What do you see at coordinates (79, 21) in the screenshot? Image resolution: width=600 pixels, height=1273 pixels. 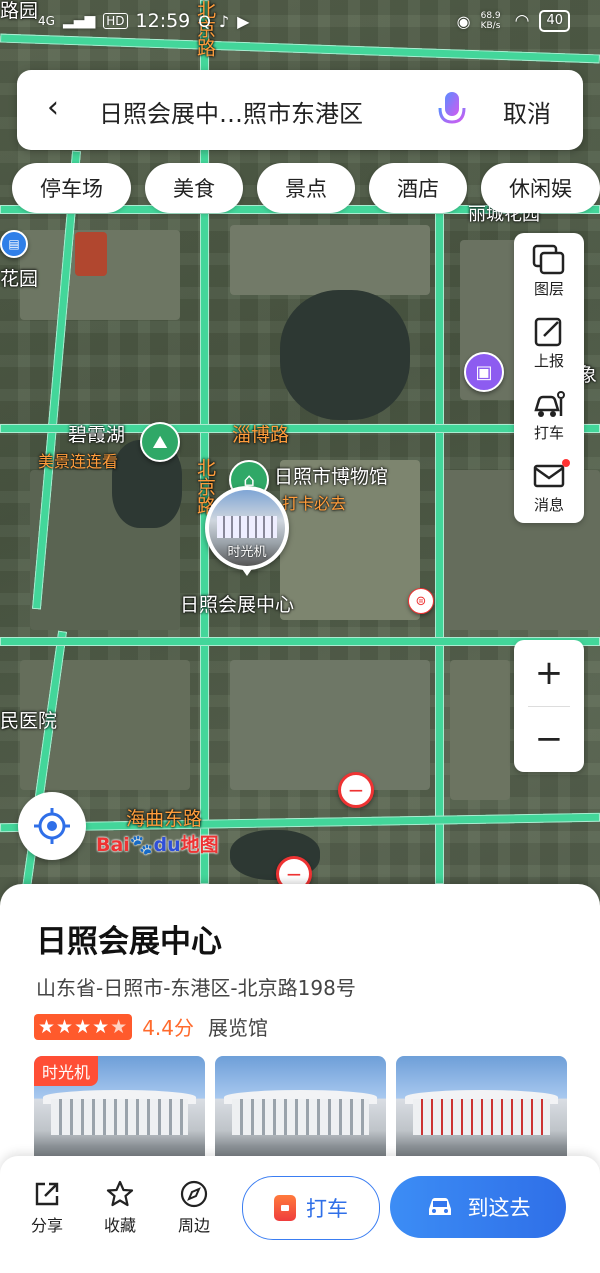 I see `signal-icon: ▂▄▆` at bounding box center [79, 21].